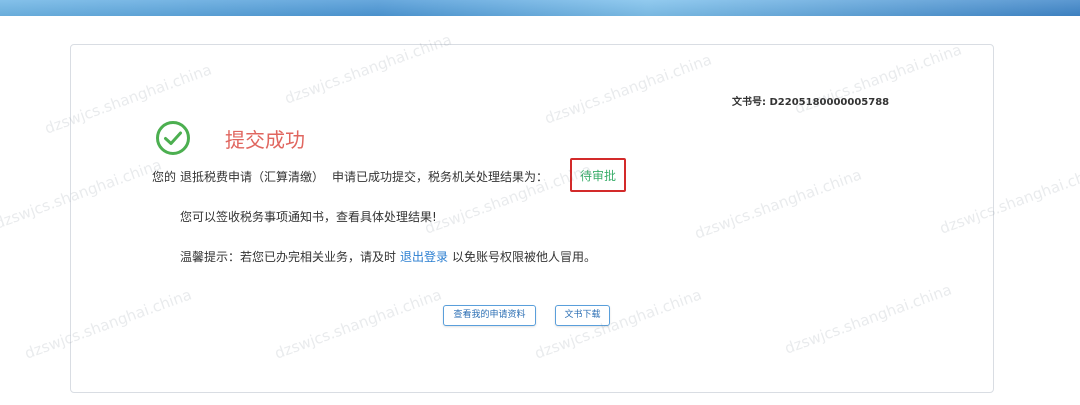  Describe the element at coordinates (424, 257) in the screenshot. I see `logout-link: 退出登录` at that location.